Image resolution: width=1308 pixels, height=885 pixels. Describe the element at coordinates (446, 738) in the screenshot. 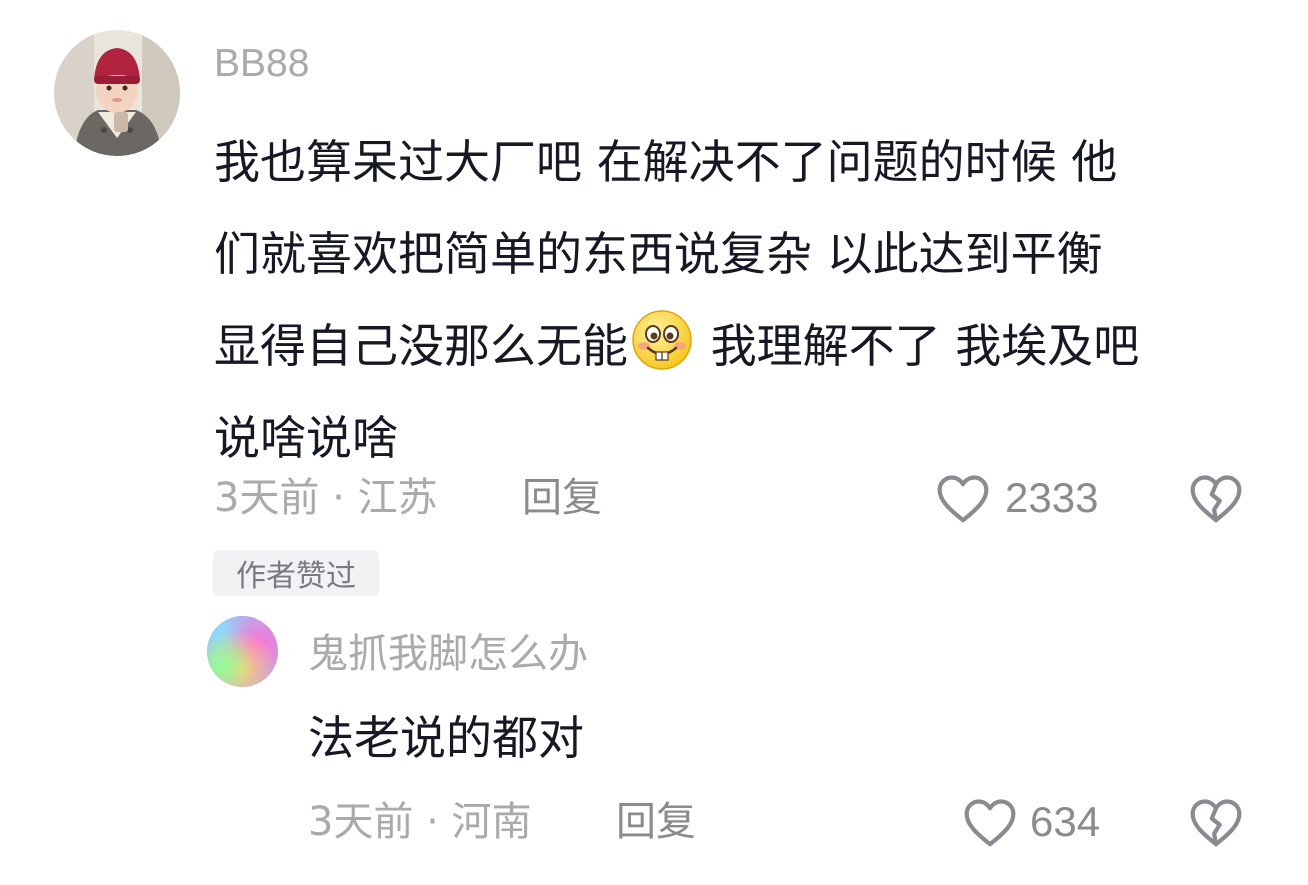

I see `reply-text: 法老说的都对` at that location.